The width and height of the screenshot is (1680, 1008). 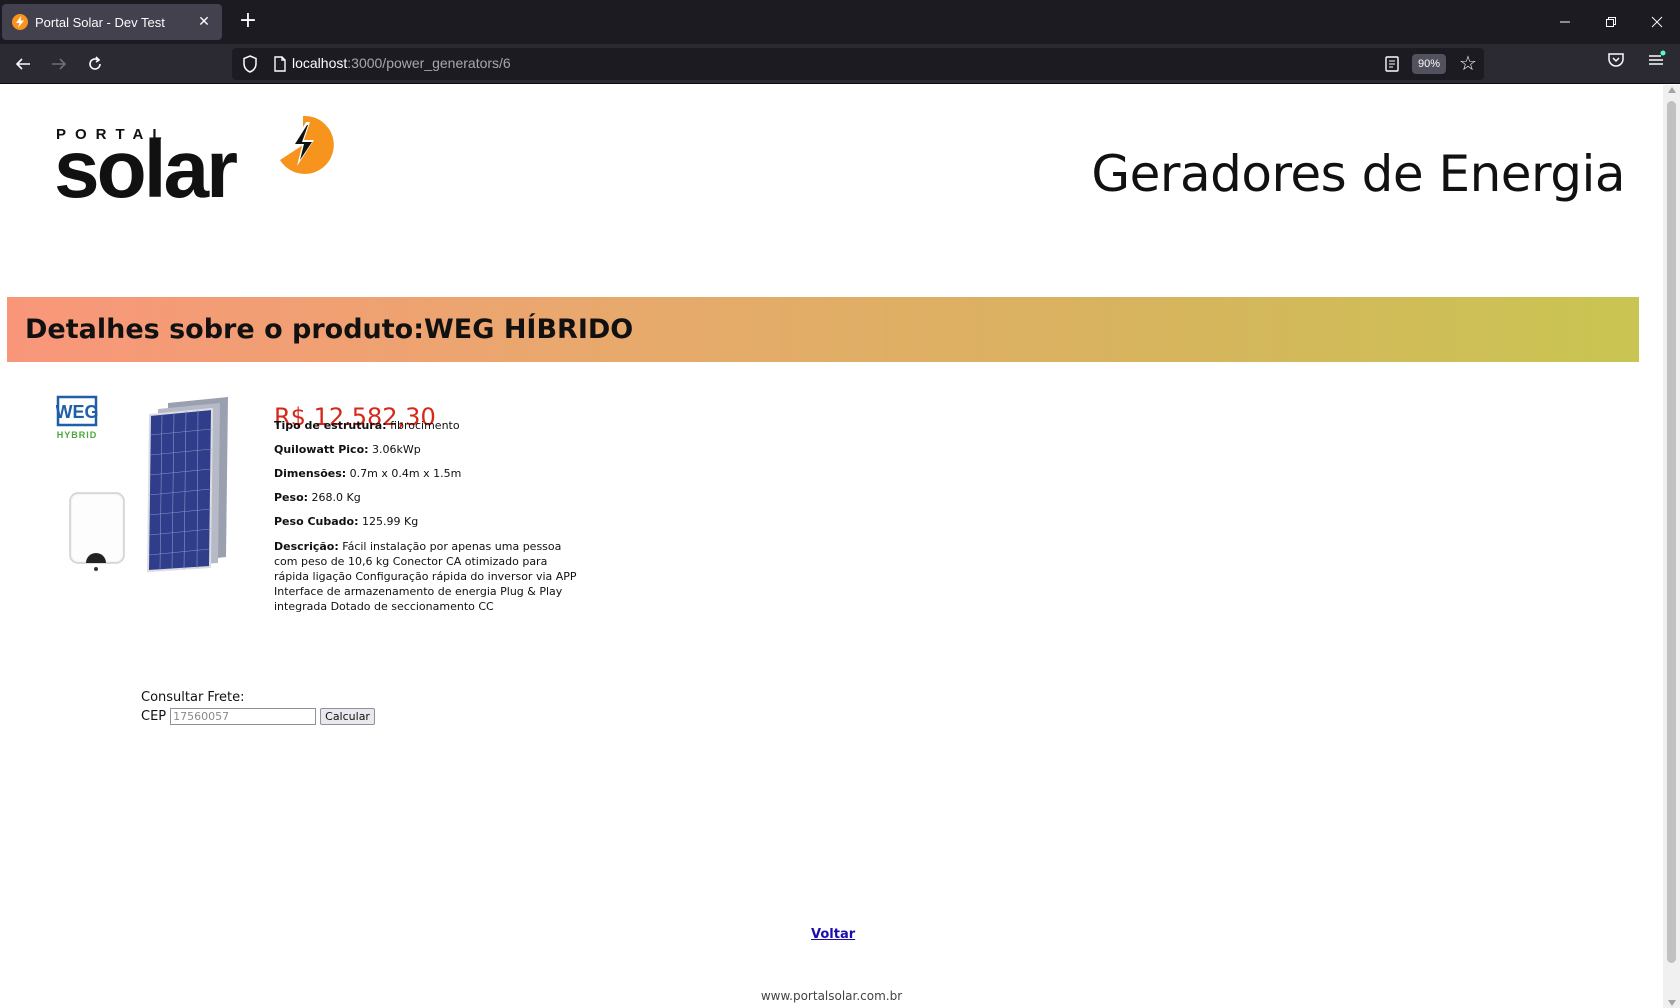 What do you see at coordinates (1671, 532) in the screenshot?
I see `scrollbar-thumb` at bounding box center [1671, 532].